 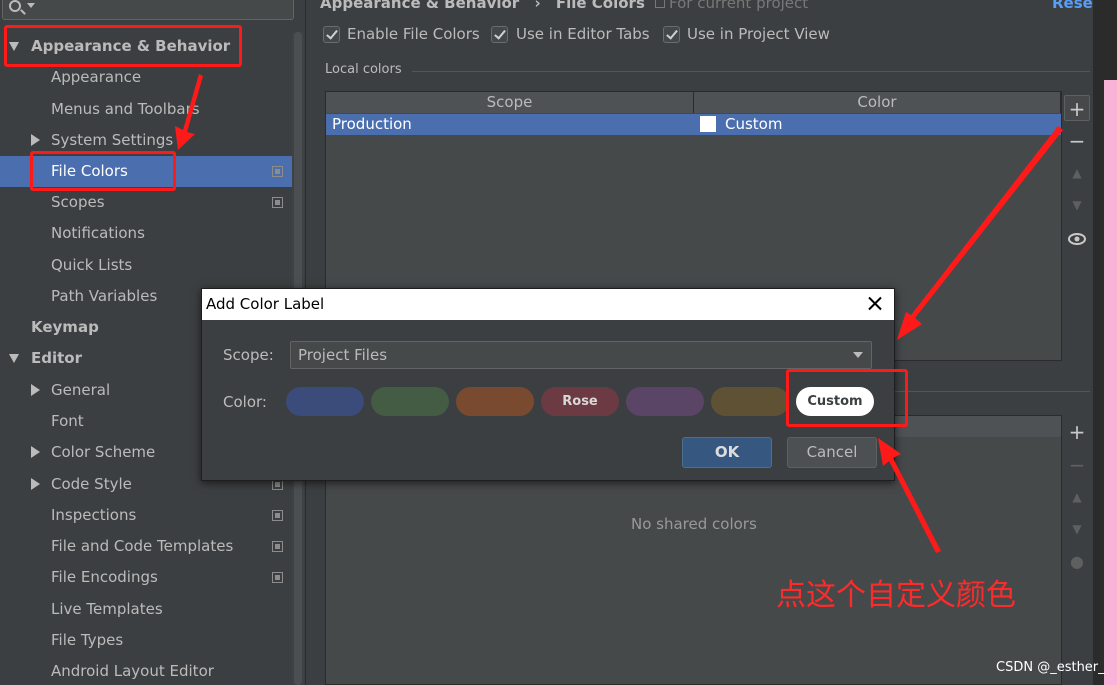 What do you see at coordinates (146, 202) in the screenshot?
I see `tree-item-scopes: Scopes` at bounding box center [146, 202].